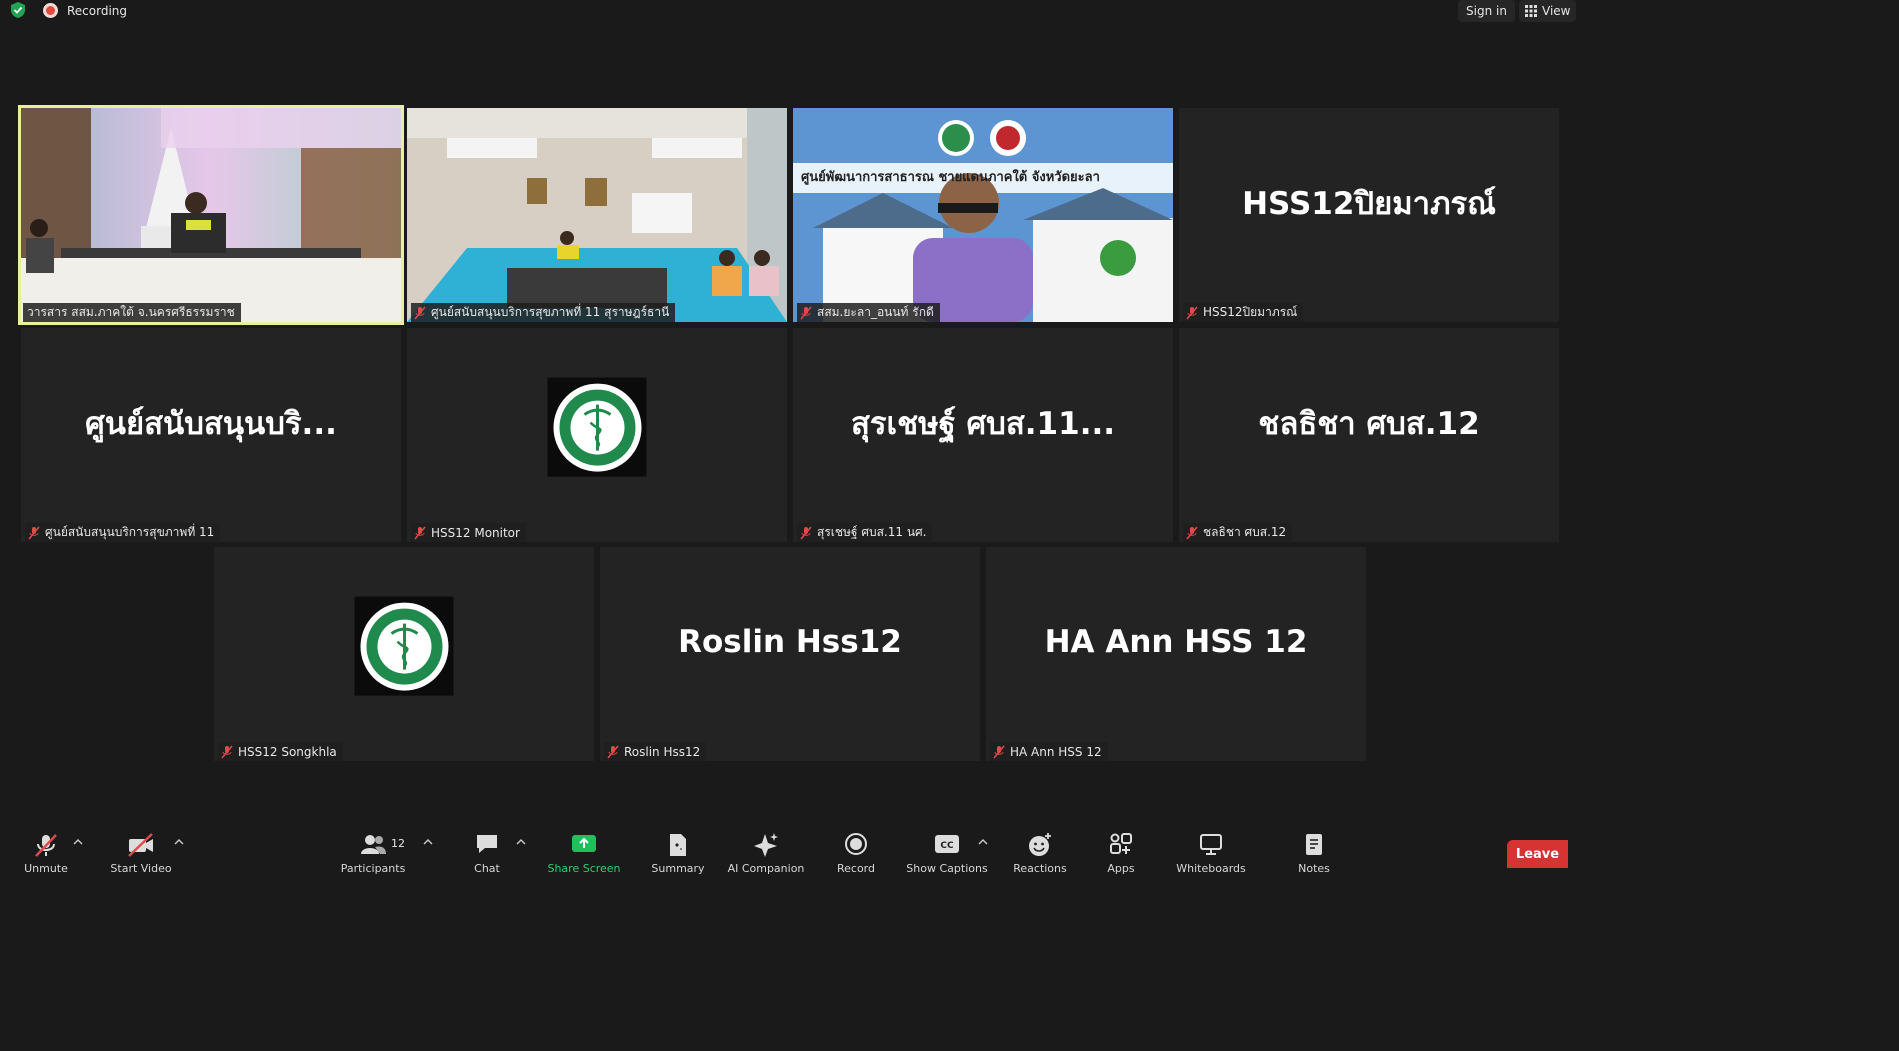 This screenshot has width=1899, height=1051. Describe the element at coordinates (678, 868) in the screenshot. I see `summary-label: Summary` at that location.